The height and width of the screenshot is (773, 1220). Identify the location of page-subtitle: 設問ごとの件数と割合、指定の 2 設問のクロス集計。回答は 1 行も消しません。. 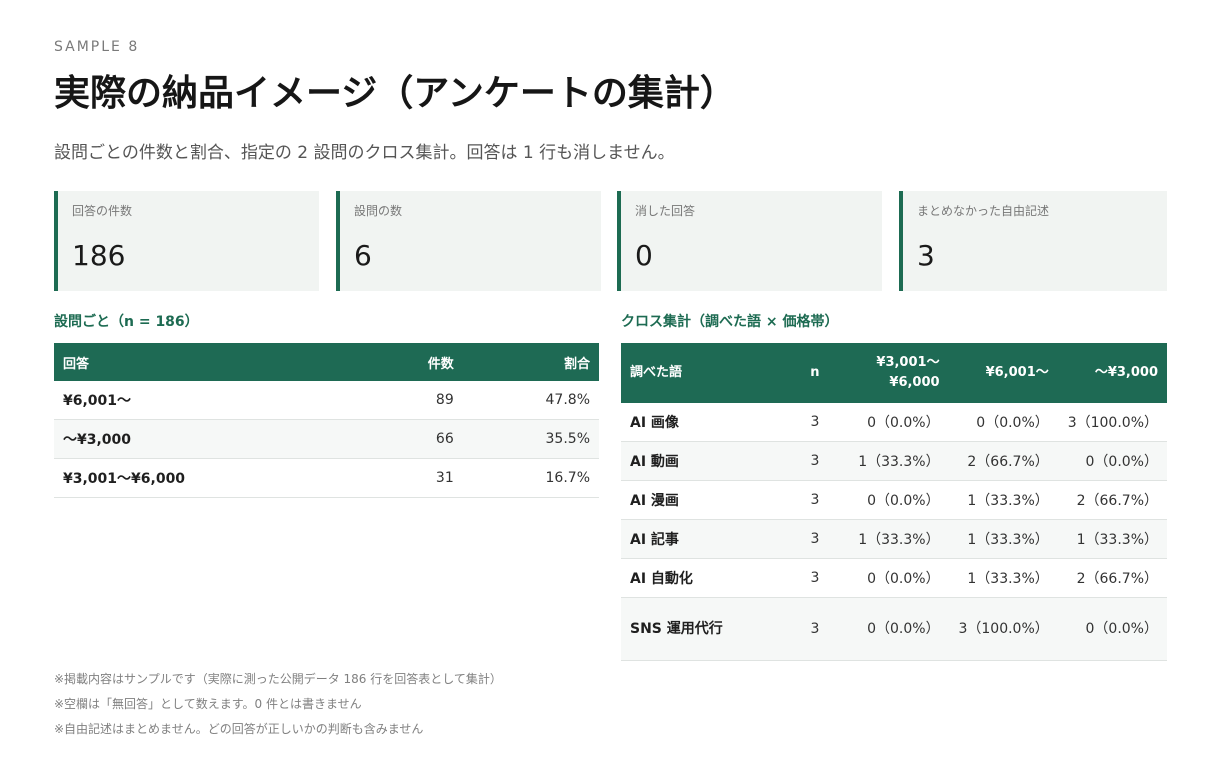
(364, 153).